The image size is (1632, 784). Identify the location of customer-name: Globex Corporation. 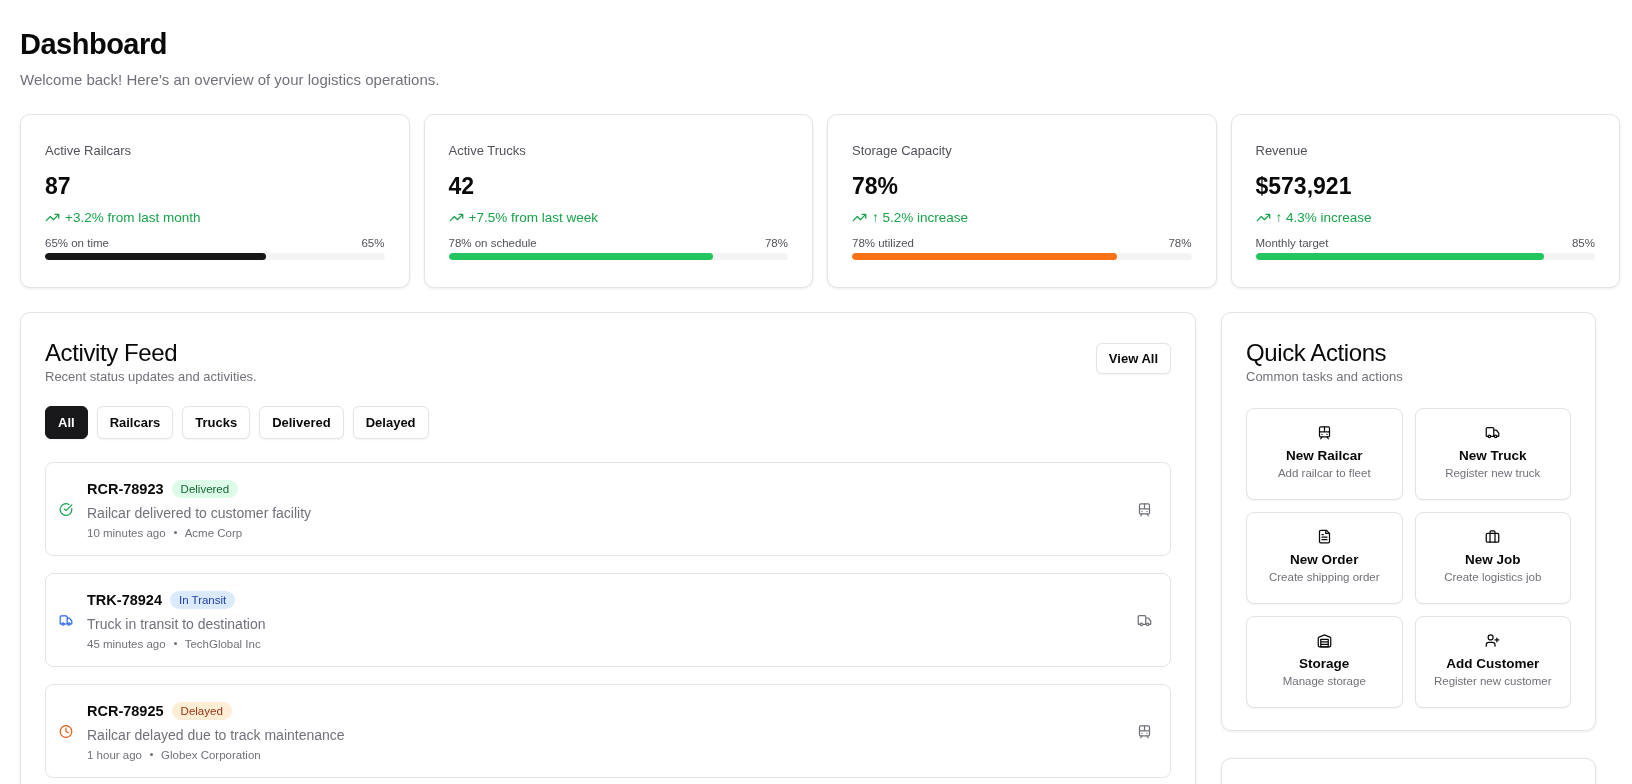
(211, 754).